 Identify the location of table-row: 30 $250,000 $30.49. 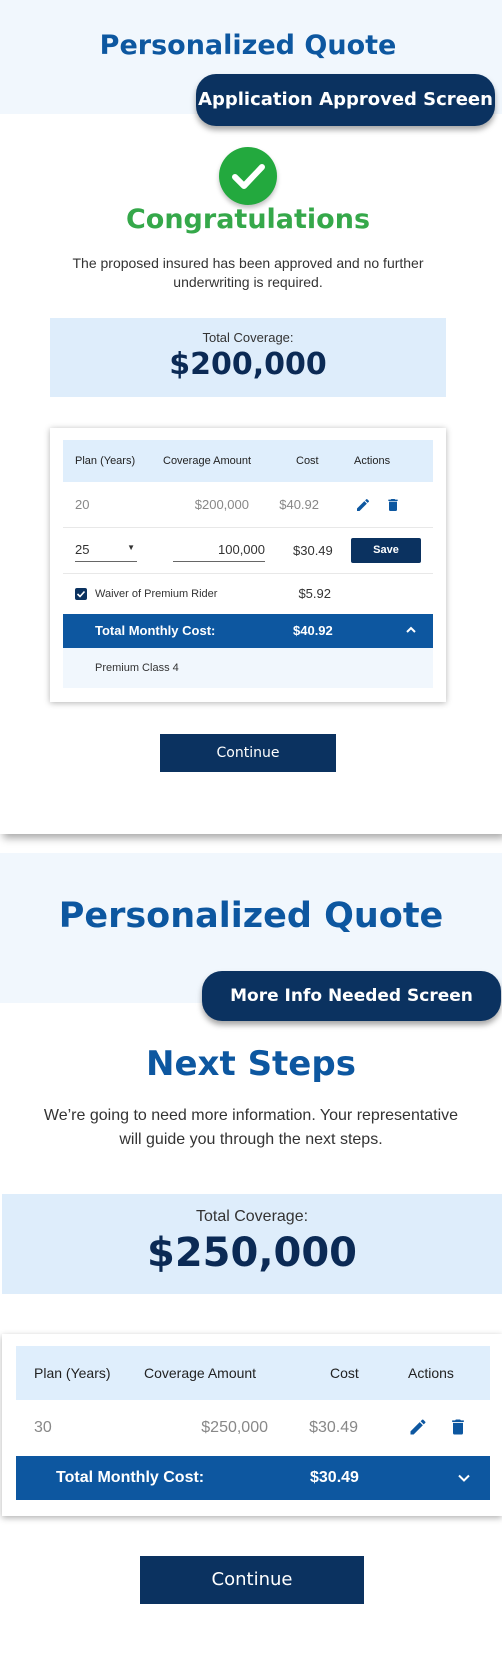
(253, 1428).